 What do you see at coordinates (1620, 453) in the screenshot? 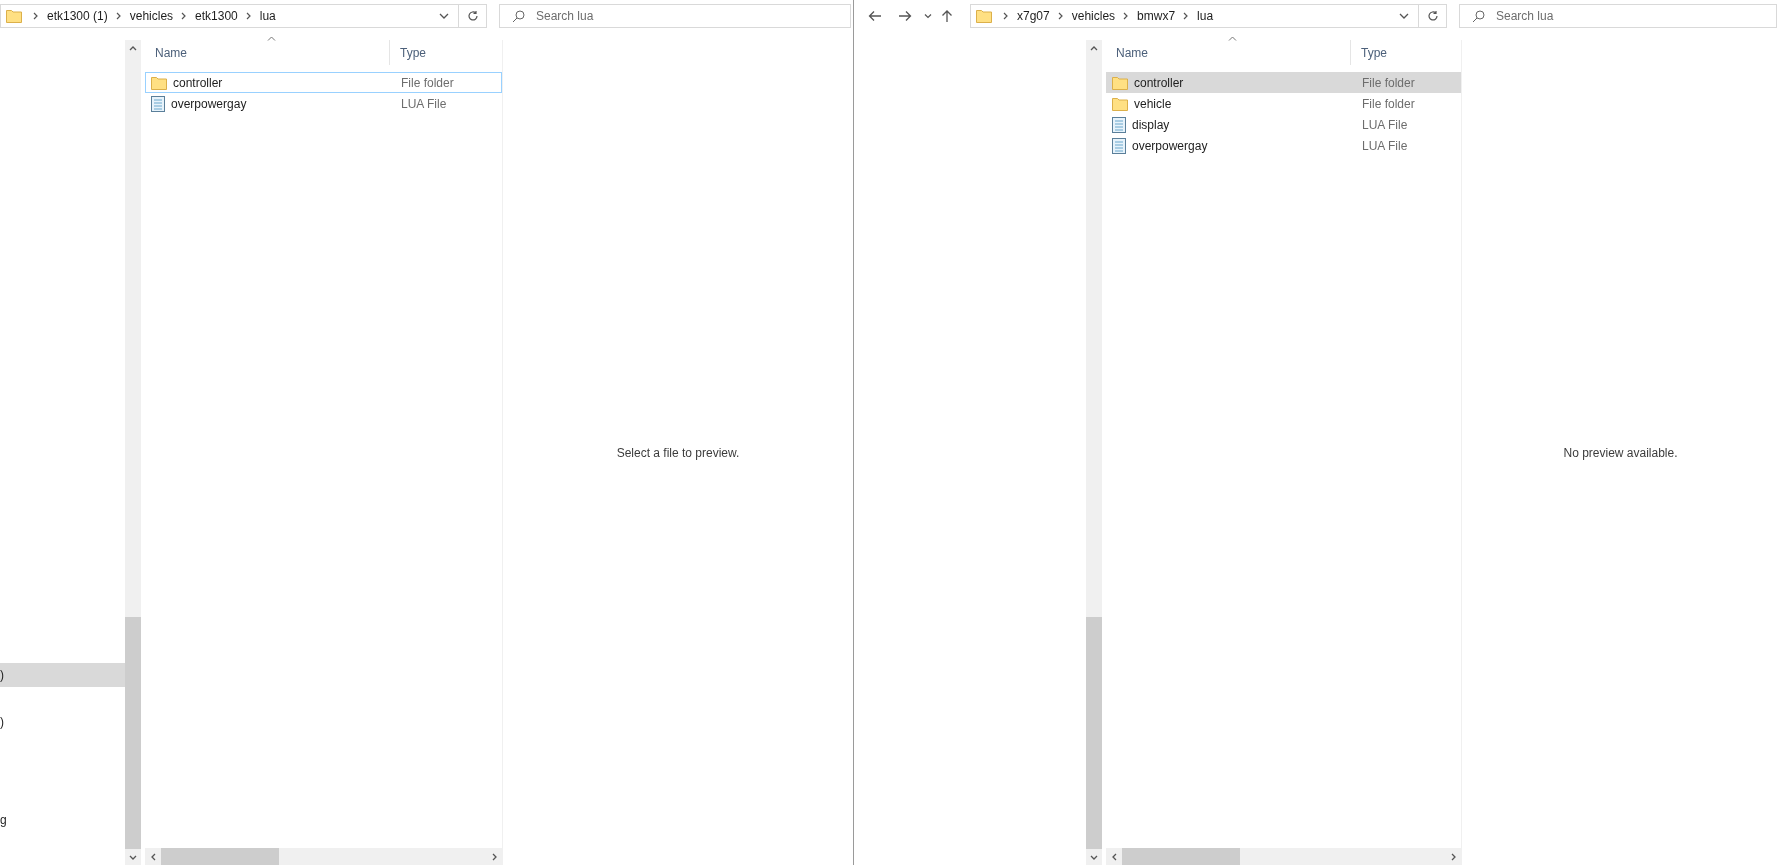
I see `preview-message: No preview available.` at bounding box center [1620, 453].